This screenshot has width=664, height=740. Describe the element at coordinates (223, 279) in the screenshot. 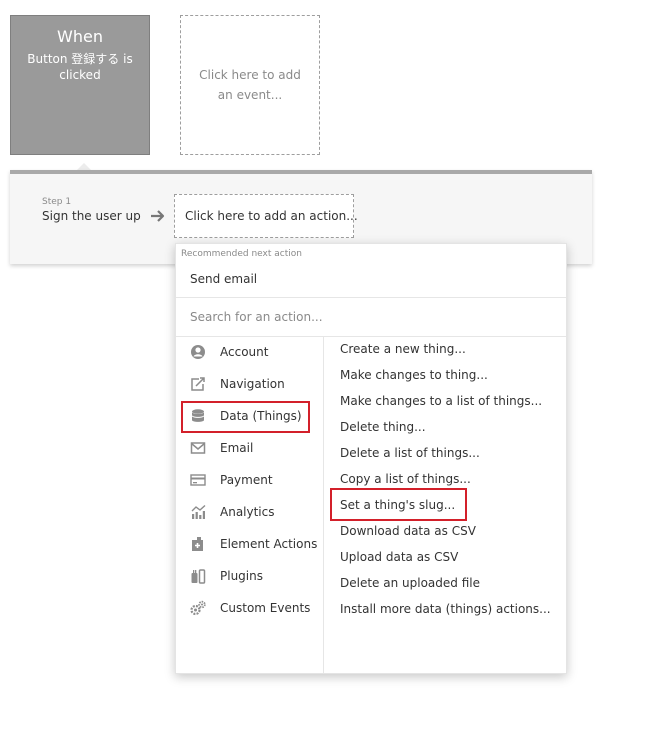

I see `recommended-send-email: Send email` at that location.